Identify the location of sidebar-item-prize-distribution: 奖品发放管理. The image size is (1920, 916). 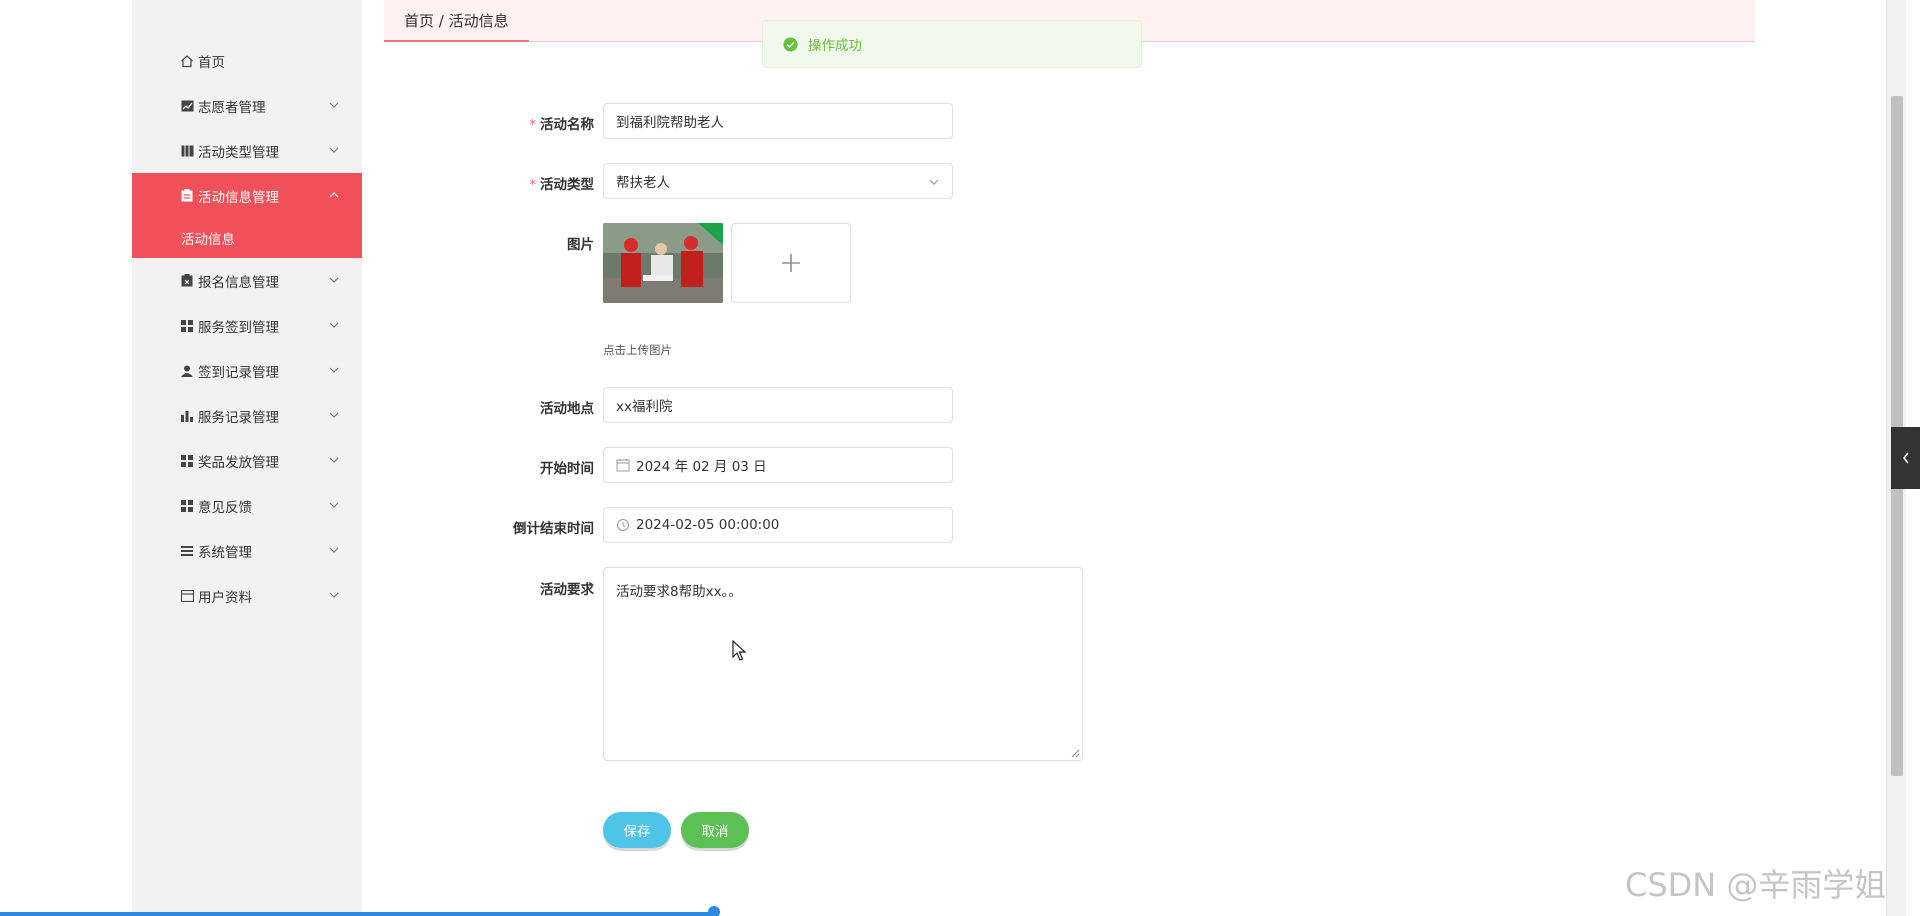
(247, 460).